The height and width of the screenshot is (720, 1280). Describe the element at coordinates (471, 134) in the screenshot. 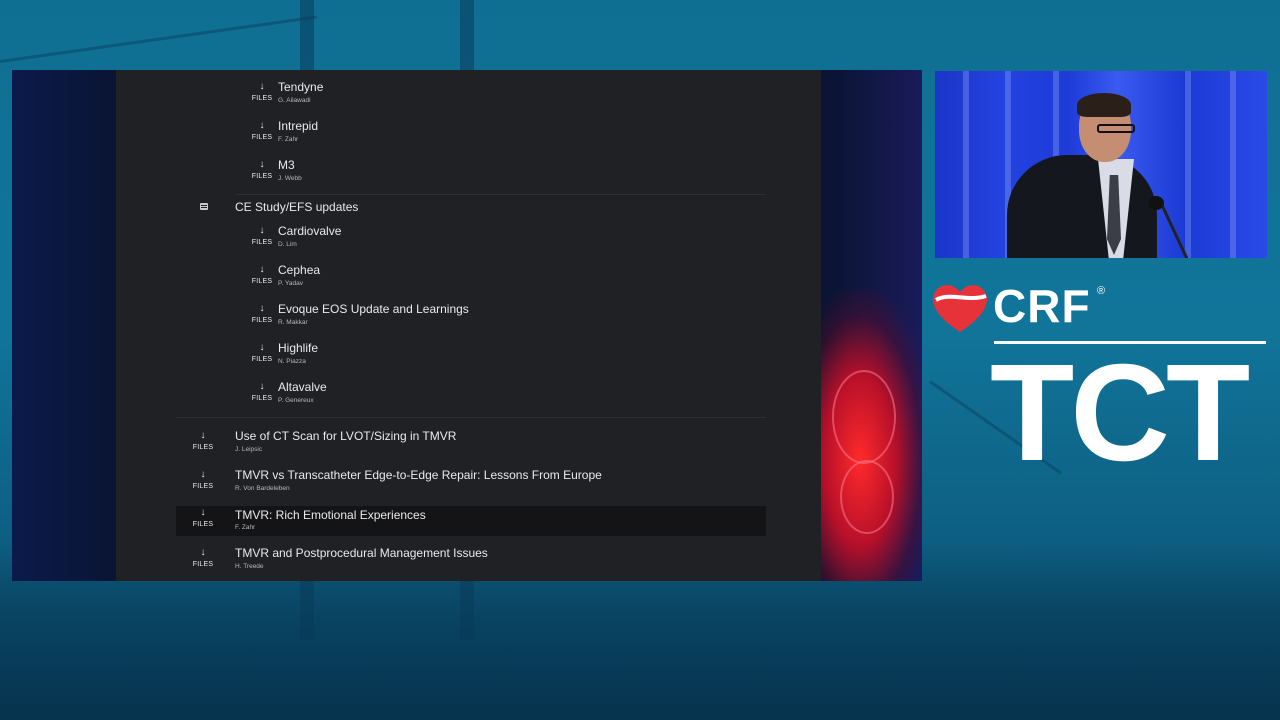

I see `list-item: ↓ FILES Intrepid F. Zahr` at that location.